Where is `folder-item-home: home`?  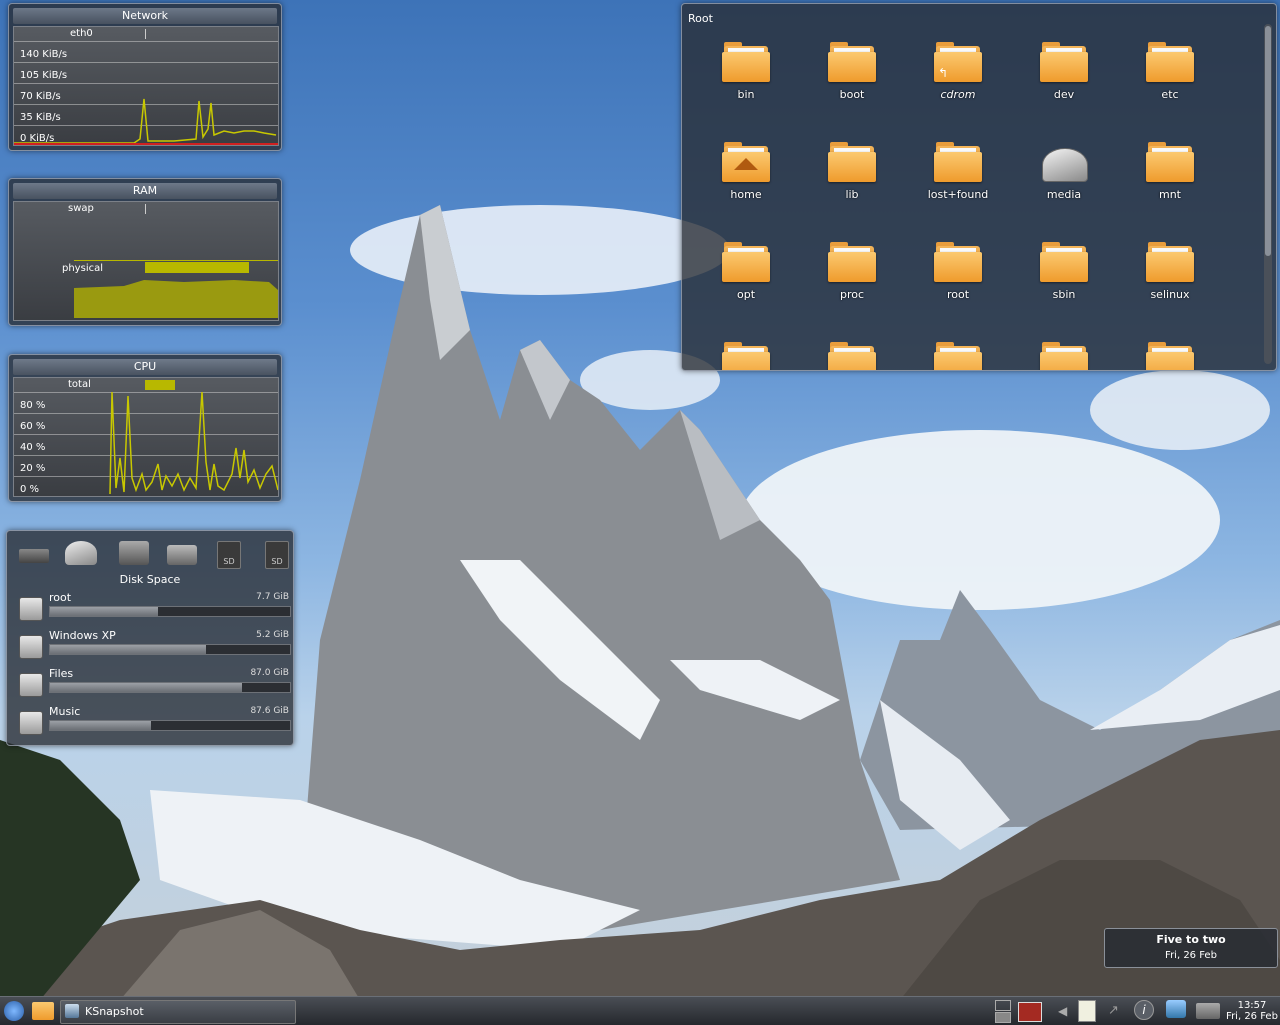
folder-item-home: home is located at coordinates (746, 171).